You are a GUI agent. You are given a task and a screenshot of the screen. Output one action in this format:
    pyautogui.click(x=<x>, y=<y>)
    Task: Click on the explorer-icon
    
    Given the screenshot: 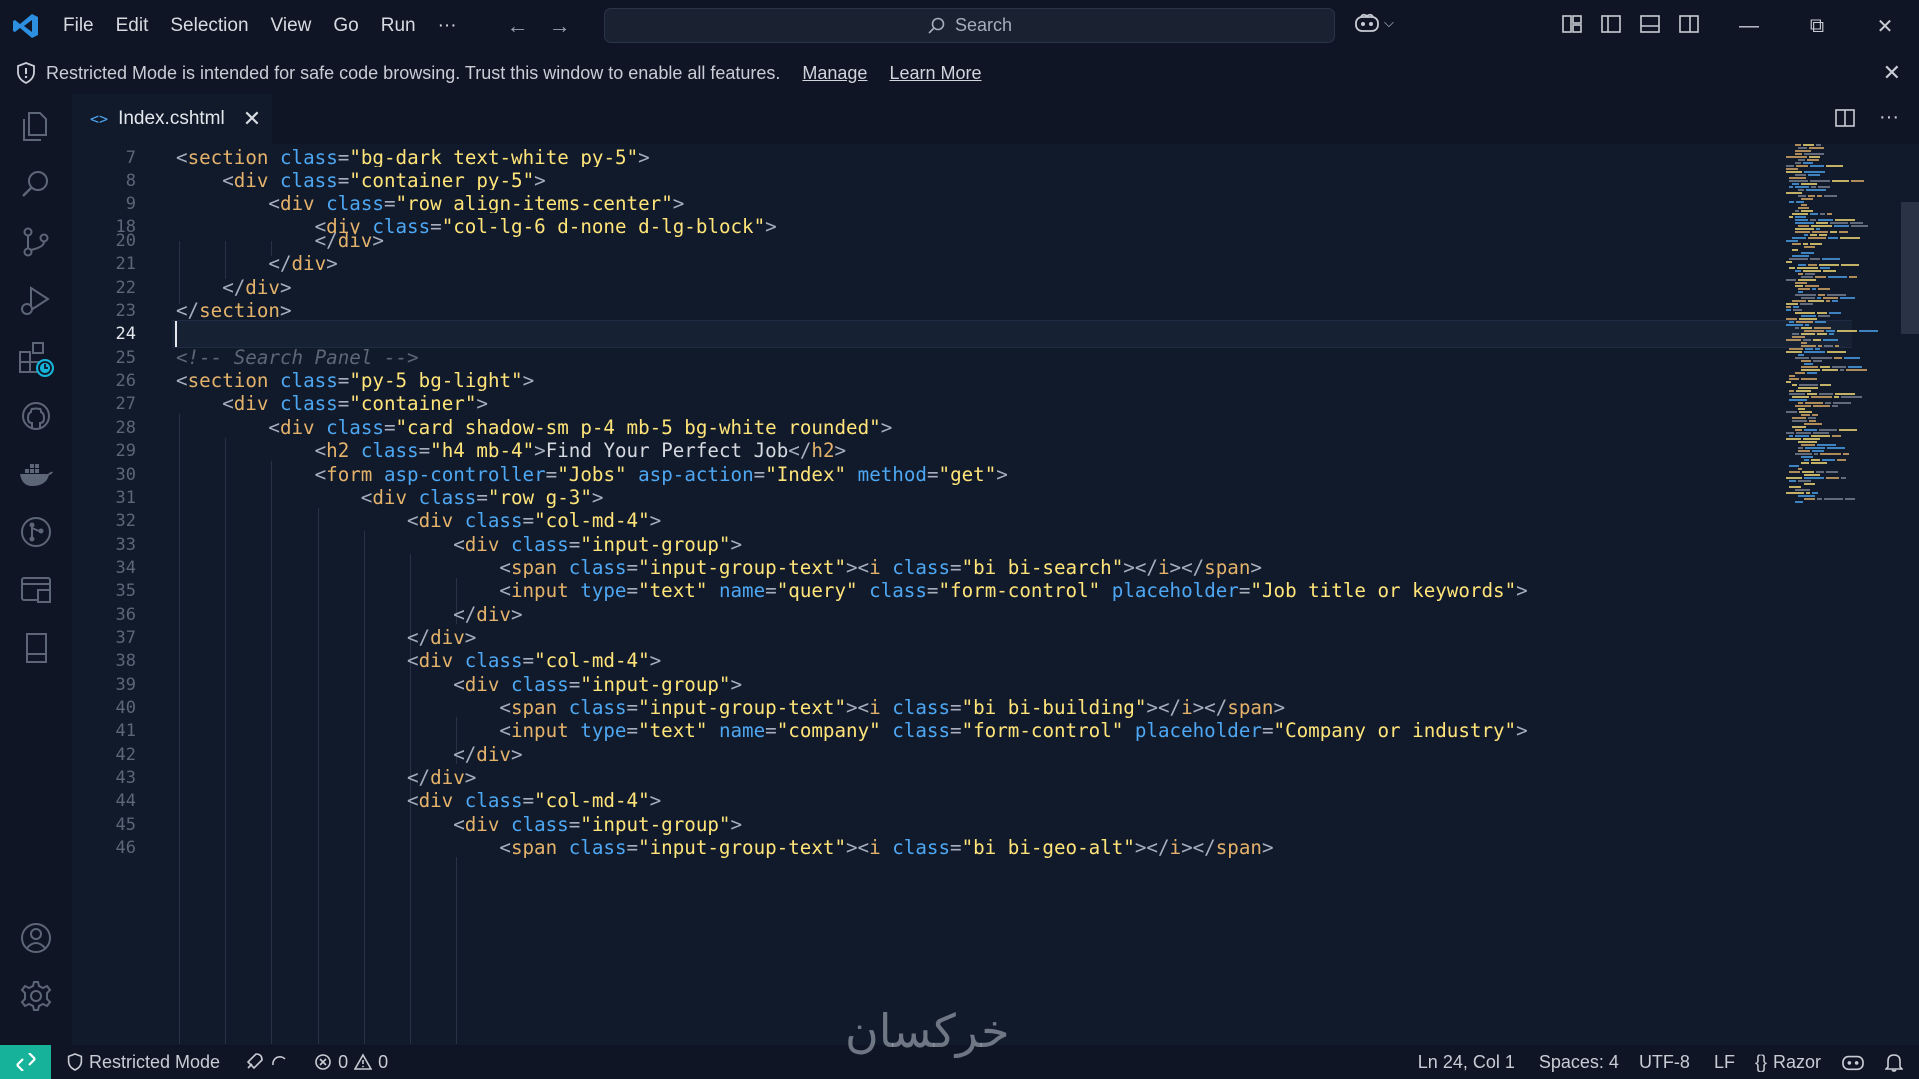 What is the action you would take?
    pyautogui.click(x=36, y=126)
    